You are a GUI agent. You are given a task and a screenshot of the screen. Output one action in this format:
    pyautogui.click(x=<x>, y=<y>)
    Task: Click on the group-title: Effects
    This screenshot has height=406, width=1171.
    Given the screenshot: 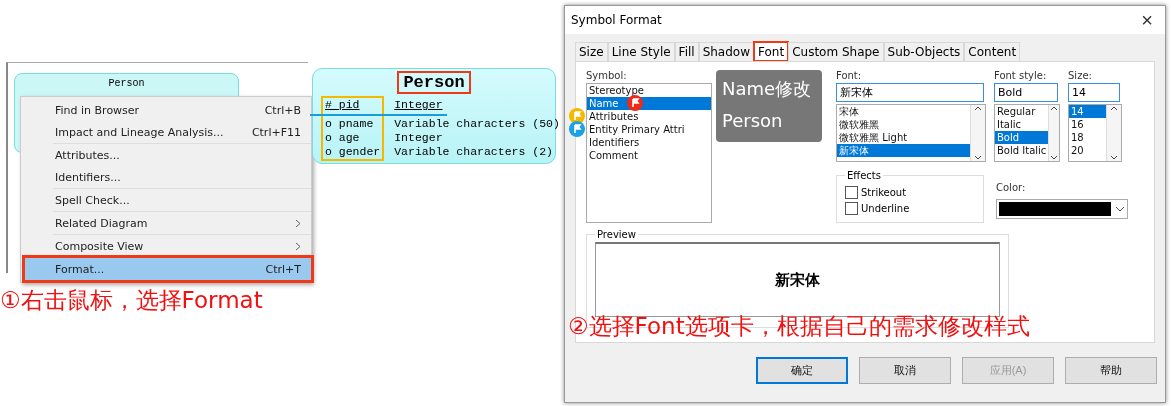 What is the action you would take?
    pyautogui.click(x=864, y=175)
    